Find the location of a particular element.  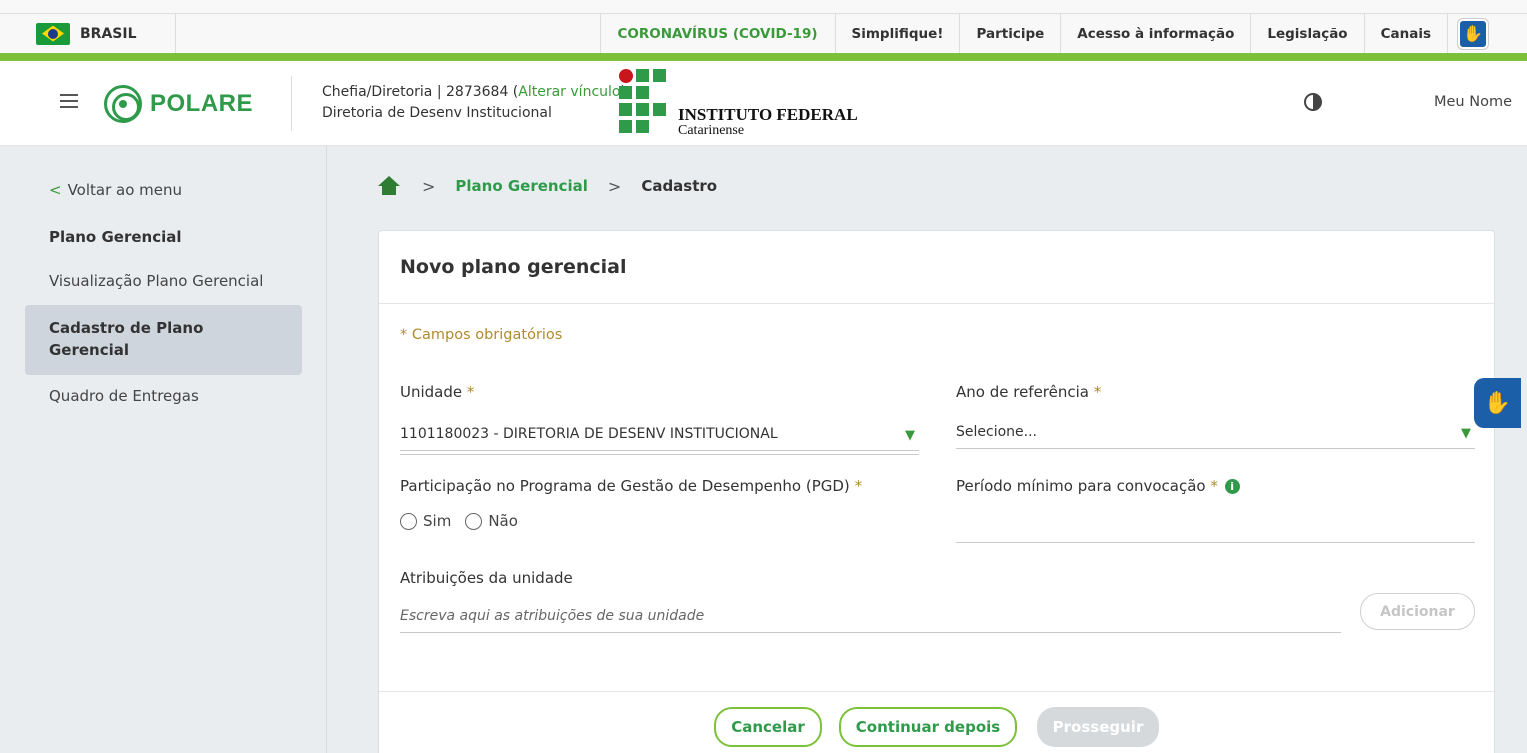

alterar-vinculo-link: Alterar vínculo is located at coordinates (569, 92).